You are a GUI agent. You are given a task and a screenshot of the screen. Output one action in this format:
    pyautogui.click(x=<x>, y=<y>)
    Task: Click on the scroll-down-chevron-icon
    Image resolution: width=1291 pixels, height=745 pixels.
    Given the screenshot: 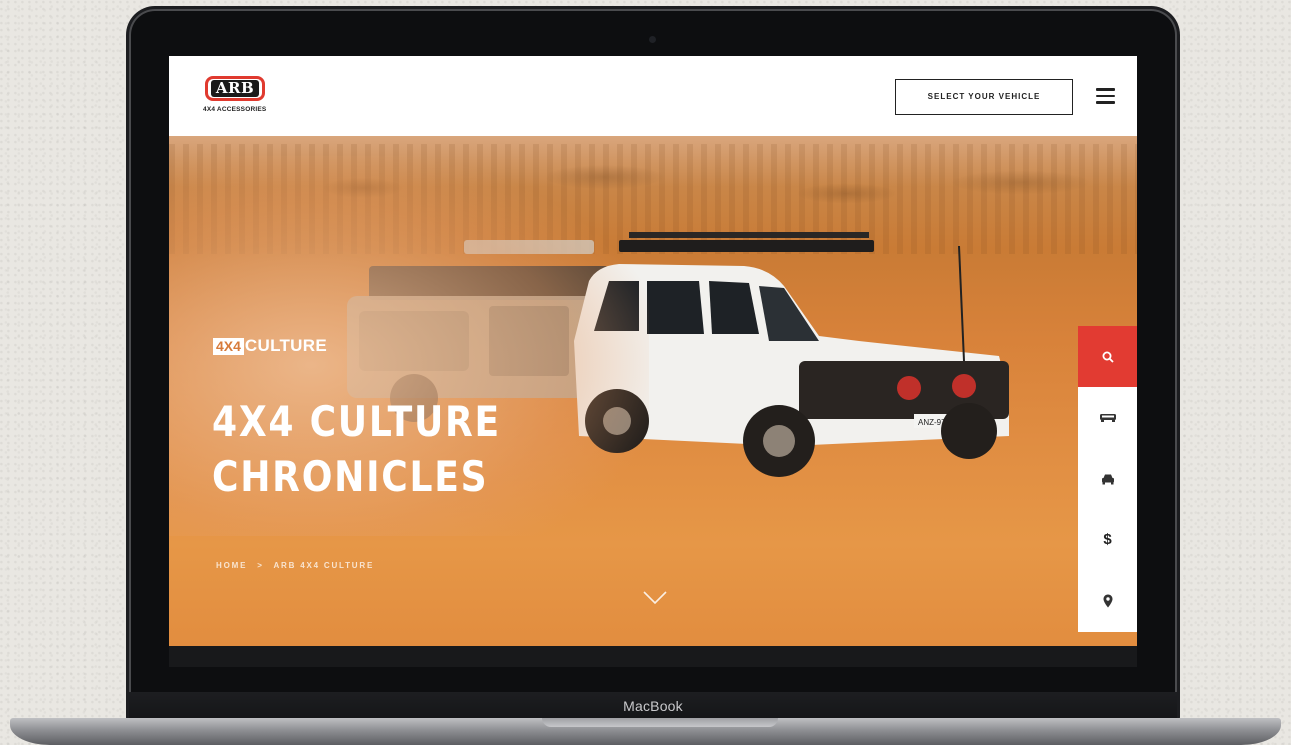 What is the action you would take?
    pyautogui.click(x=655, y=598)
    